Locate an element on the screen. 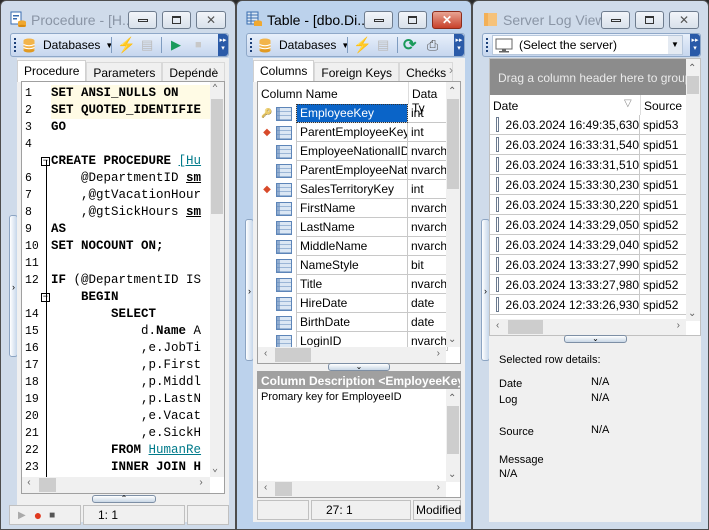 This screenshot has width=709, height=530. log-row: 26.03.2024 15:33:30,220 spid51 is located at coordinates (588, 205).